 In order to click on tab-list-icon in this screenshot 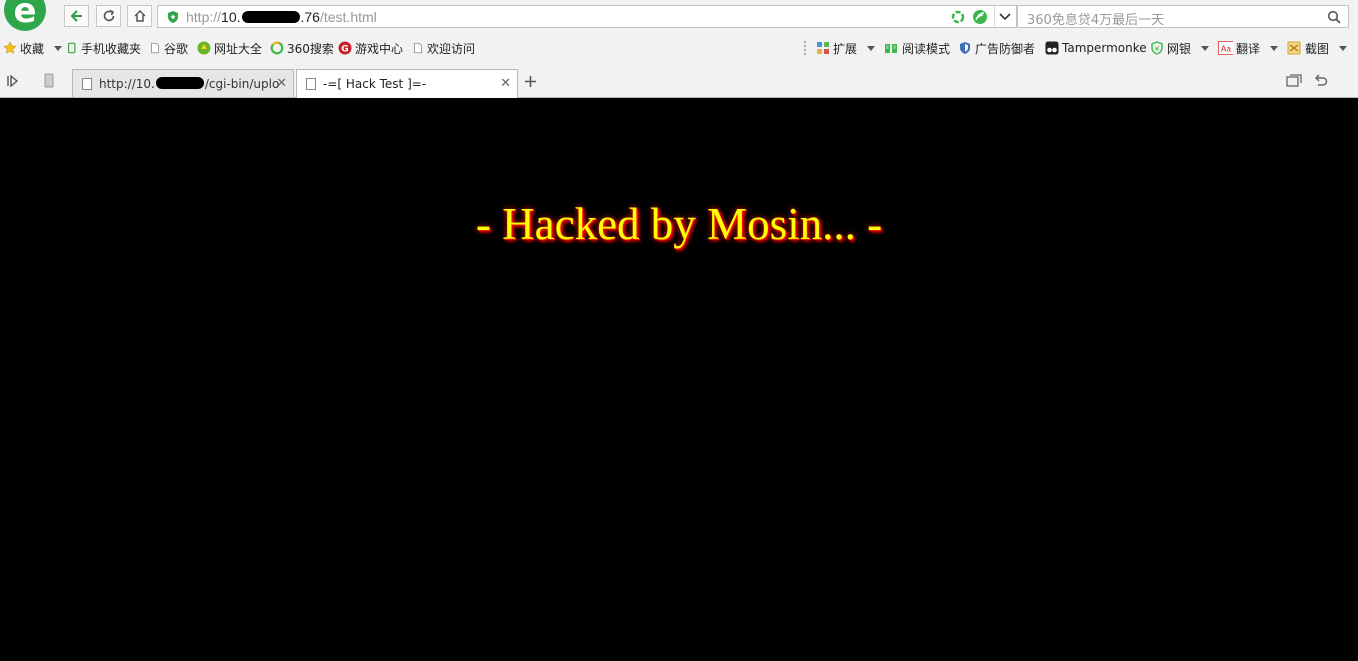, I will do `click(1294, 81)`.